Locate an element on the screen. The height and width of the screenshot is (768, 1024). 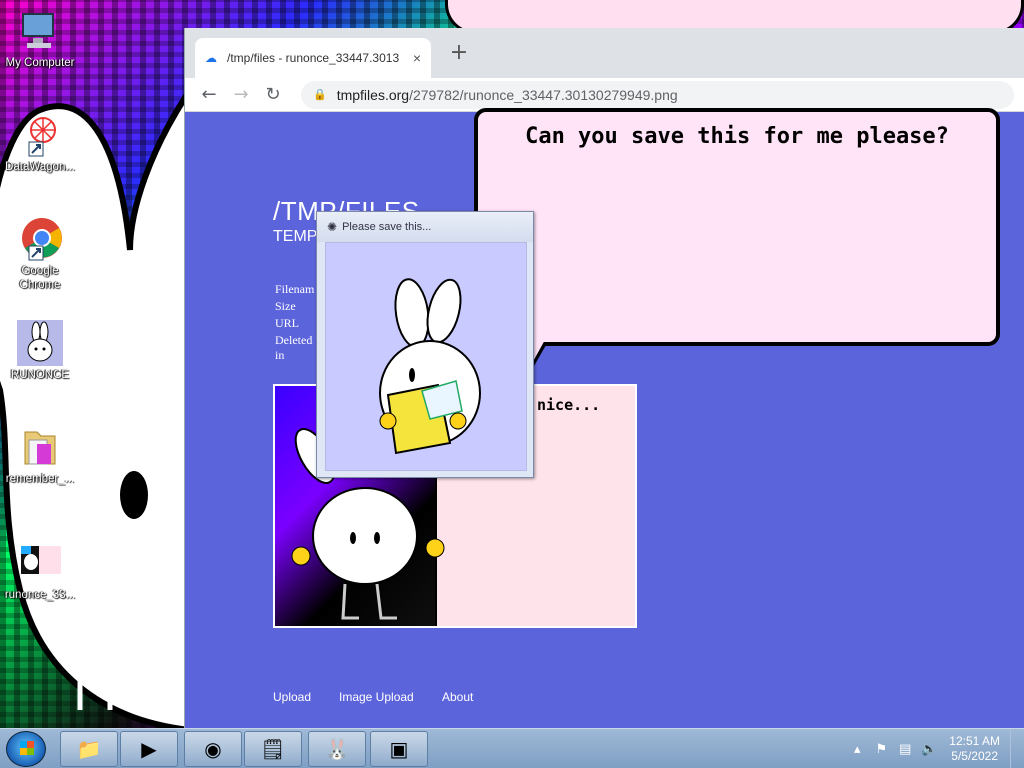
url-host: tmpfiles.org is located at coordinates (373, 94).